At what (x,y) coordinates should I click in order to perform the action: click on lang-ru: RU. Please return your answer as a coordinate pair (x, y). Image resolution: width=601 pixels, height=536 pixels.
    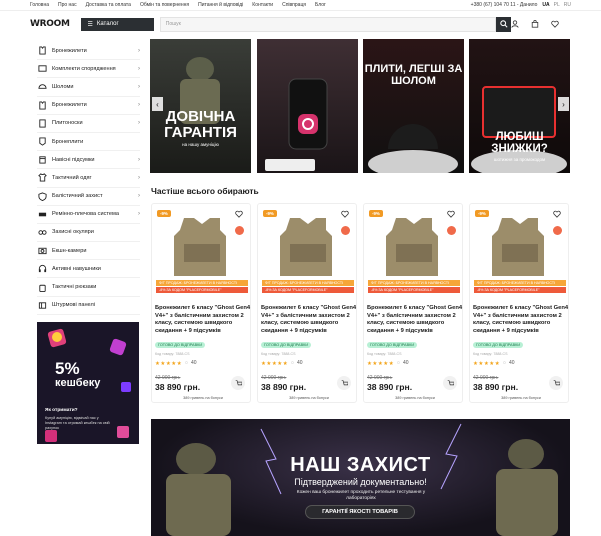
    Looking at the image, I should click on (567, 5).